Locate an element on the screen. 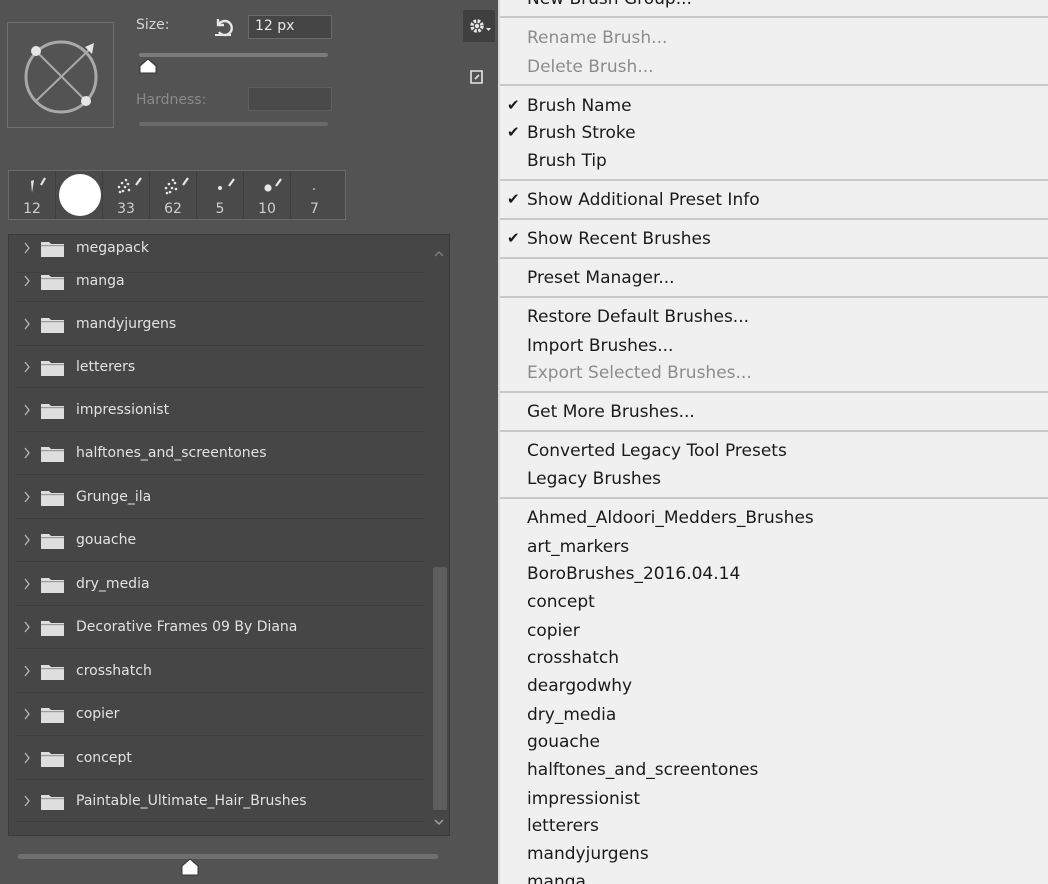 This screenshot has height=884, width=1048. brush-group-row: mandyjurgens is located at coordinates (220, 324).